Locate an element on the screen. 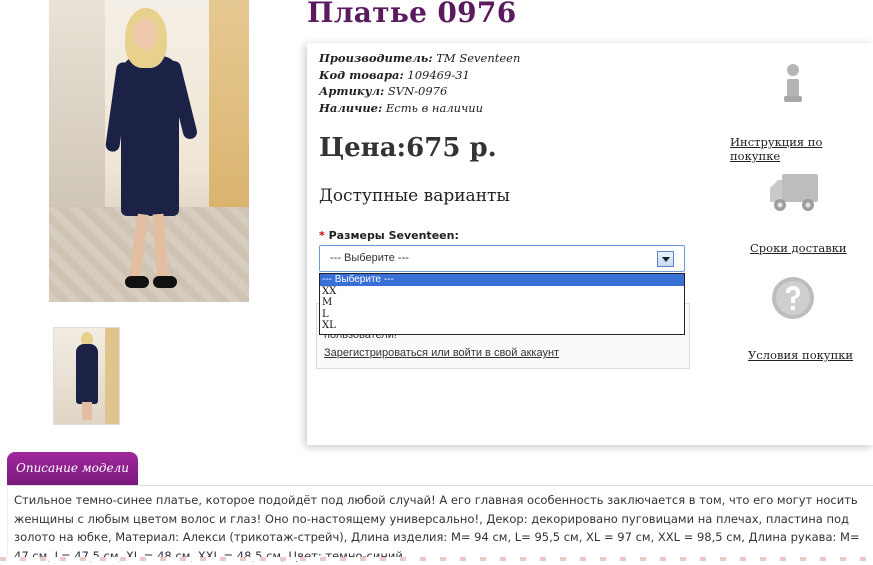 This screenshot has height=565, width=873. variants-heading: Доступные варианты is located at coordinates (414, 196).